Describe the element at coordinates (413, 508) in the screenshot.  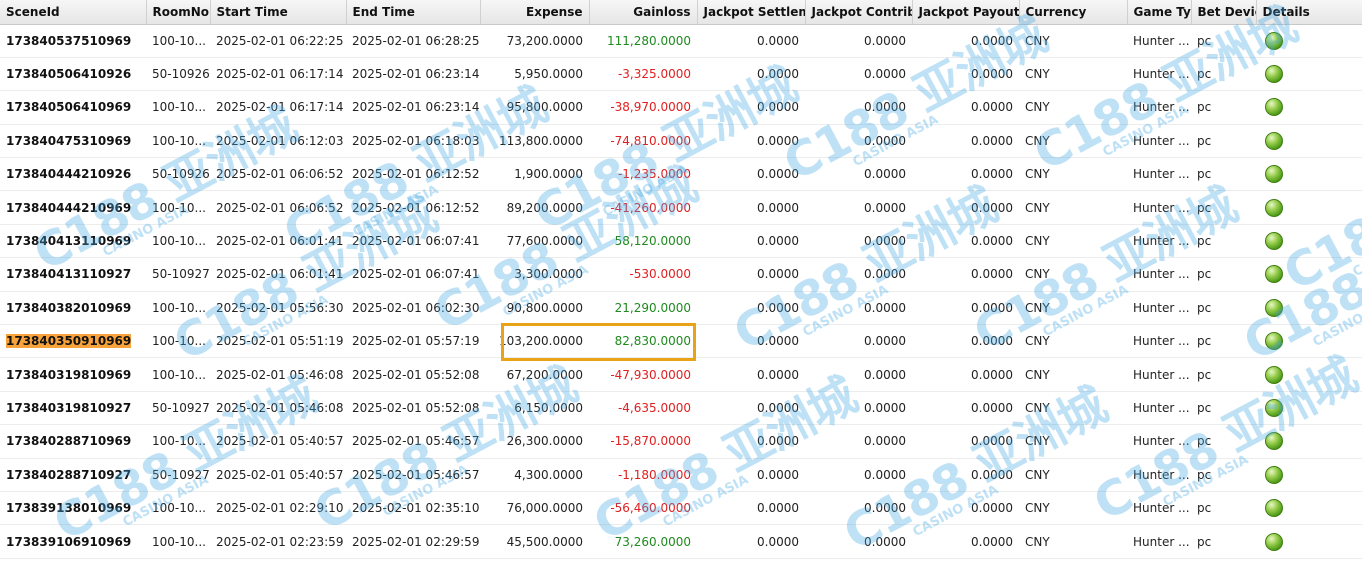
I see `end-time-cell: 2025-02-01 02:35:10` at that location.